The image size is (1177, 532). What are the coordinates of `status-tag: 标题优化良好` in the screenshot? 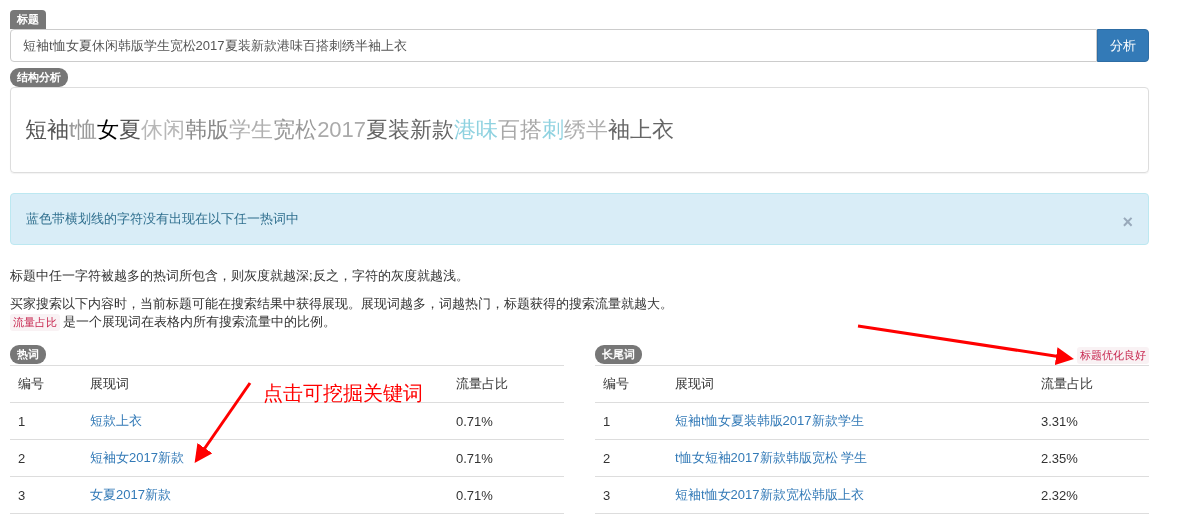 It's located at (1113, 355).